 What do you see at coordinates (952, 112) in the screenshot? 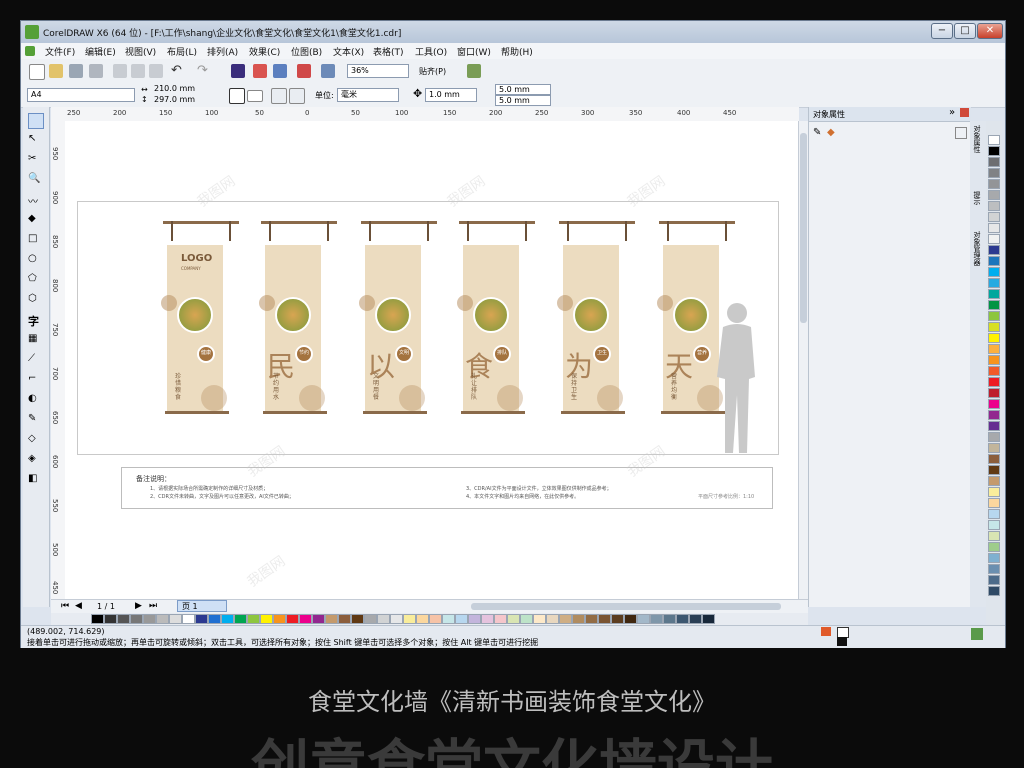
I see `docker-collapse-icon: »` at bounding box center [952, 112].